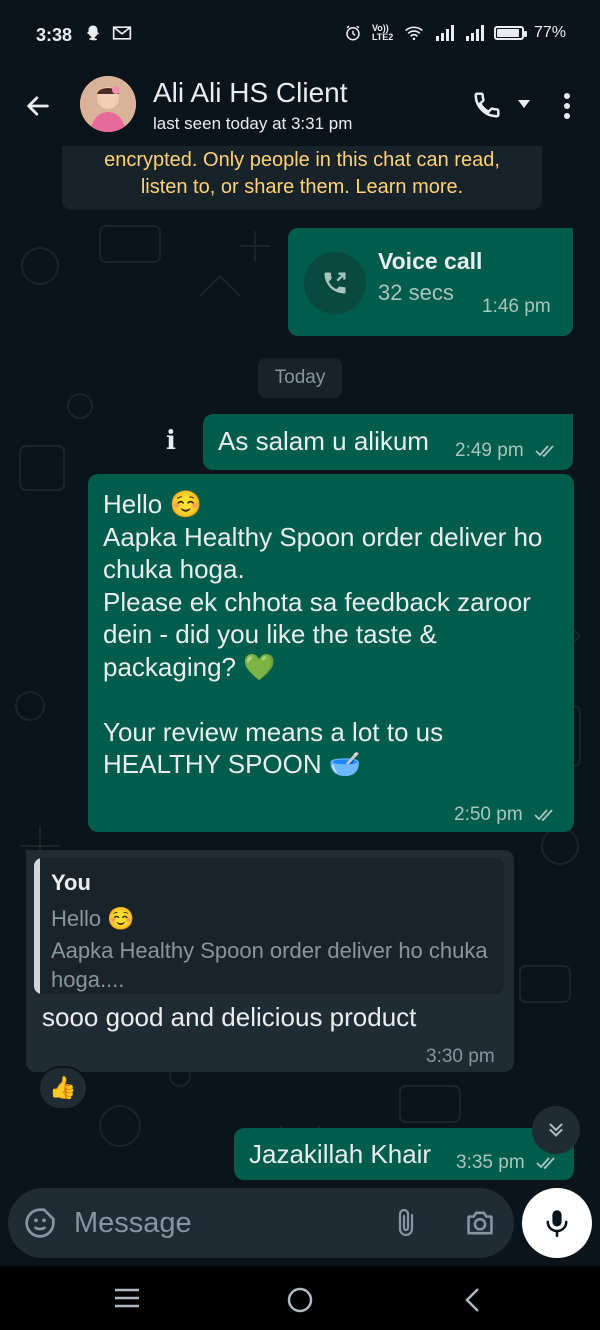 The width and height of the screenshot is (600, 1330). I want to click on voice-call-title: Voice call, so click(430, 261).